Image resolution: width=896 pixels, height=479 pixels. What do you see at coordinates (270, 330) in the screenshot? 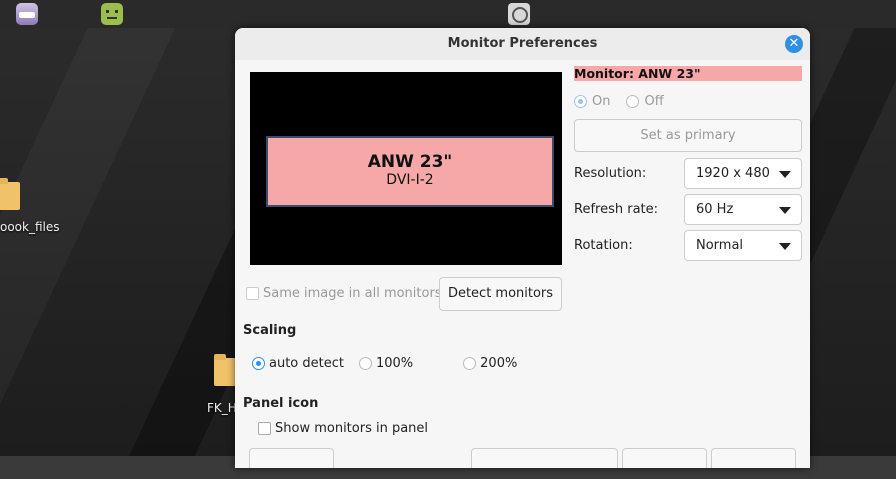
I see `scaling-title: Scaling` at bounding box center [270, 330].